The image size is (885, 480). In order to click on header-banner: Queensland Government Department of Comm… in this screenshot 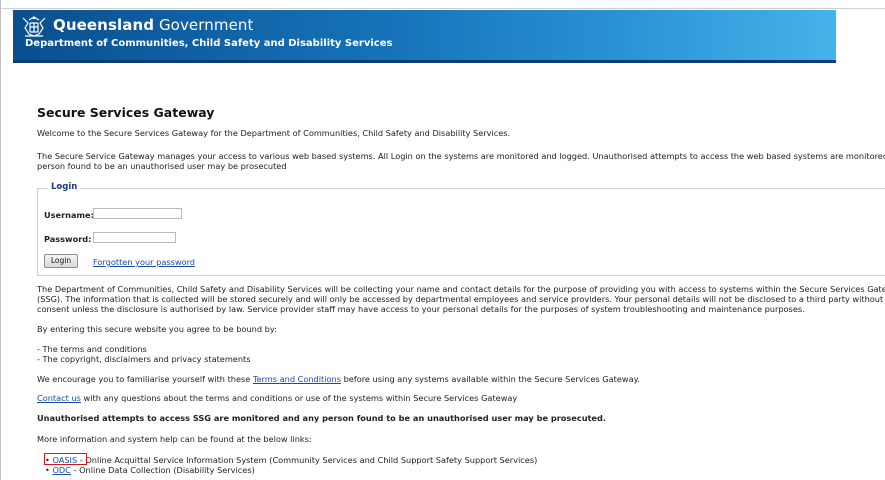, I will do `click(424, 36)`.